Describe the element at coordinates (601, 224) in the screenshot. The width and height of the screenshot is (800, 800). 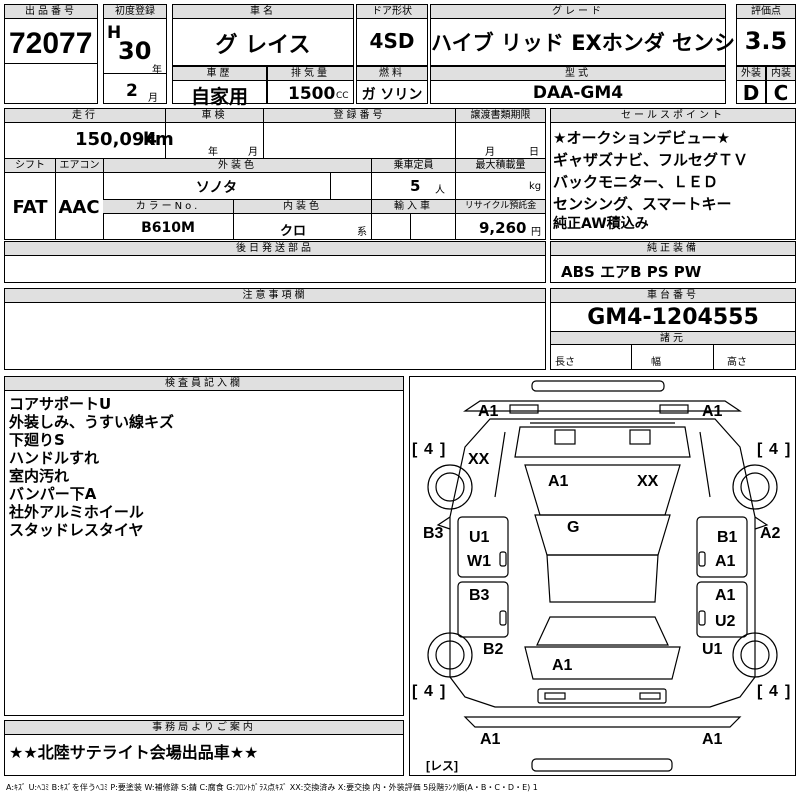
I see `sales-point-item: 純正AW積込み` at that location.